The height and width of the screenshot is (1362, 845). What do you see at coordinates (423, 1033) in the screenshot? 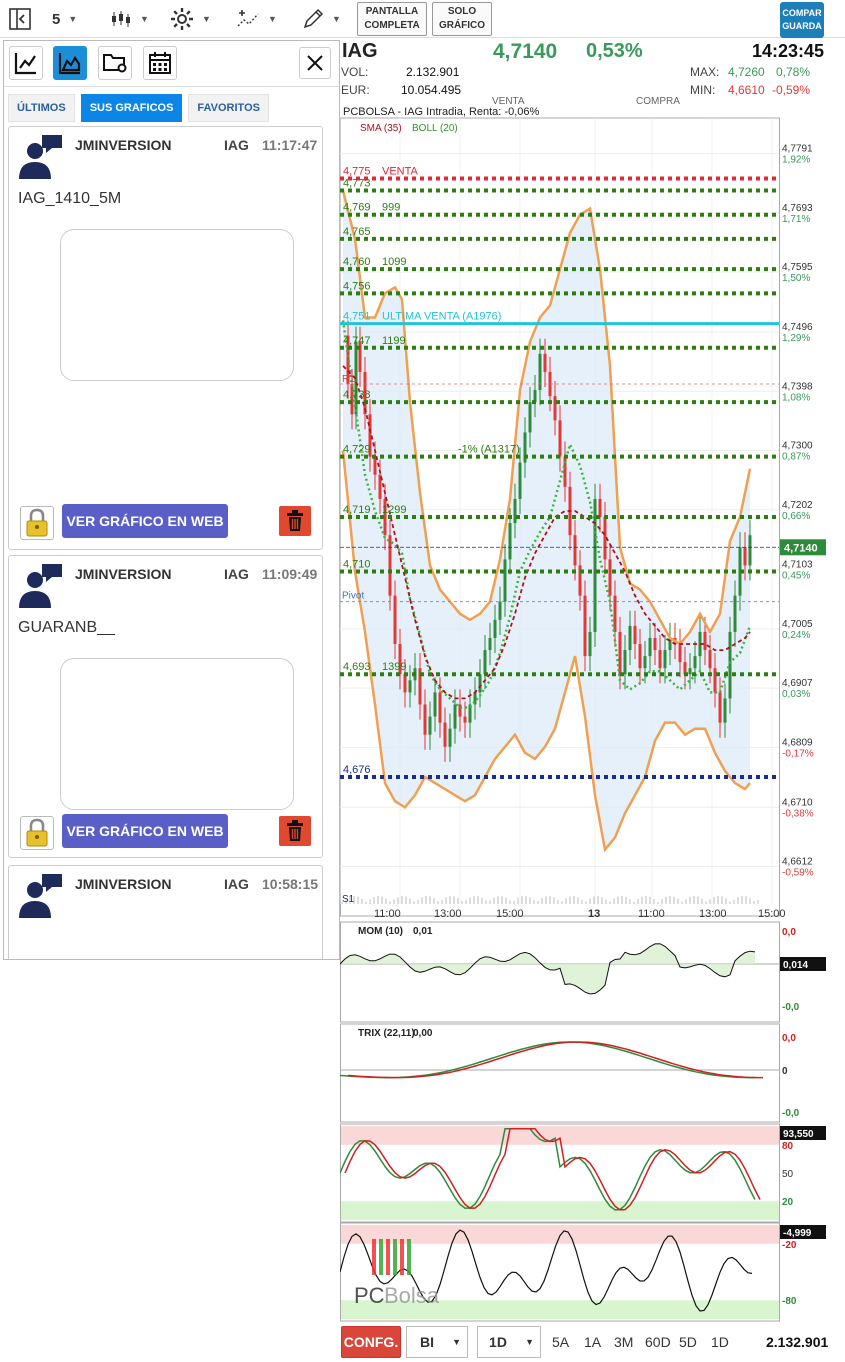
I see `indicator-value: 0,00` at bounding box center [423, 1033].